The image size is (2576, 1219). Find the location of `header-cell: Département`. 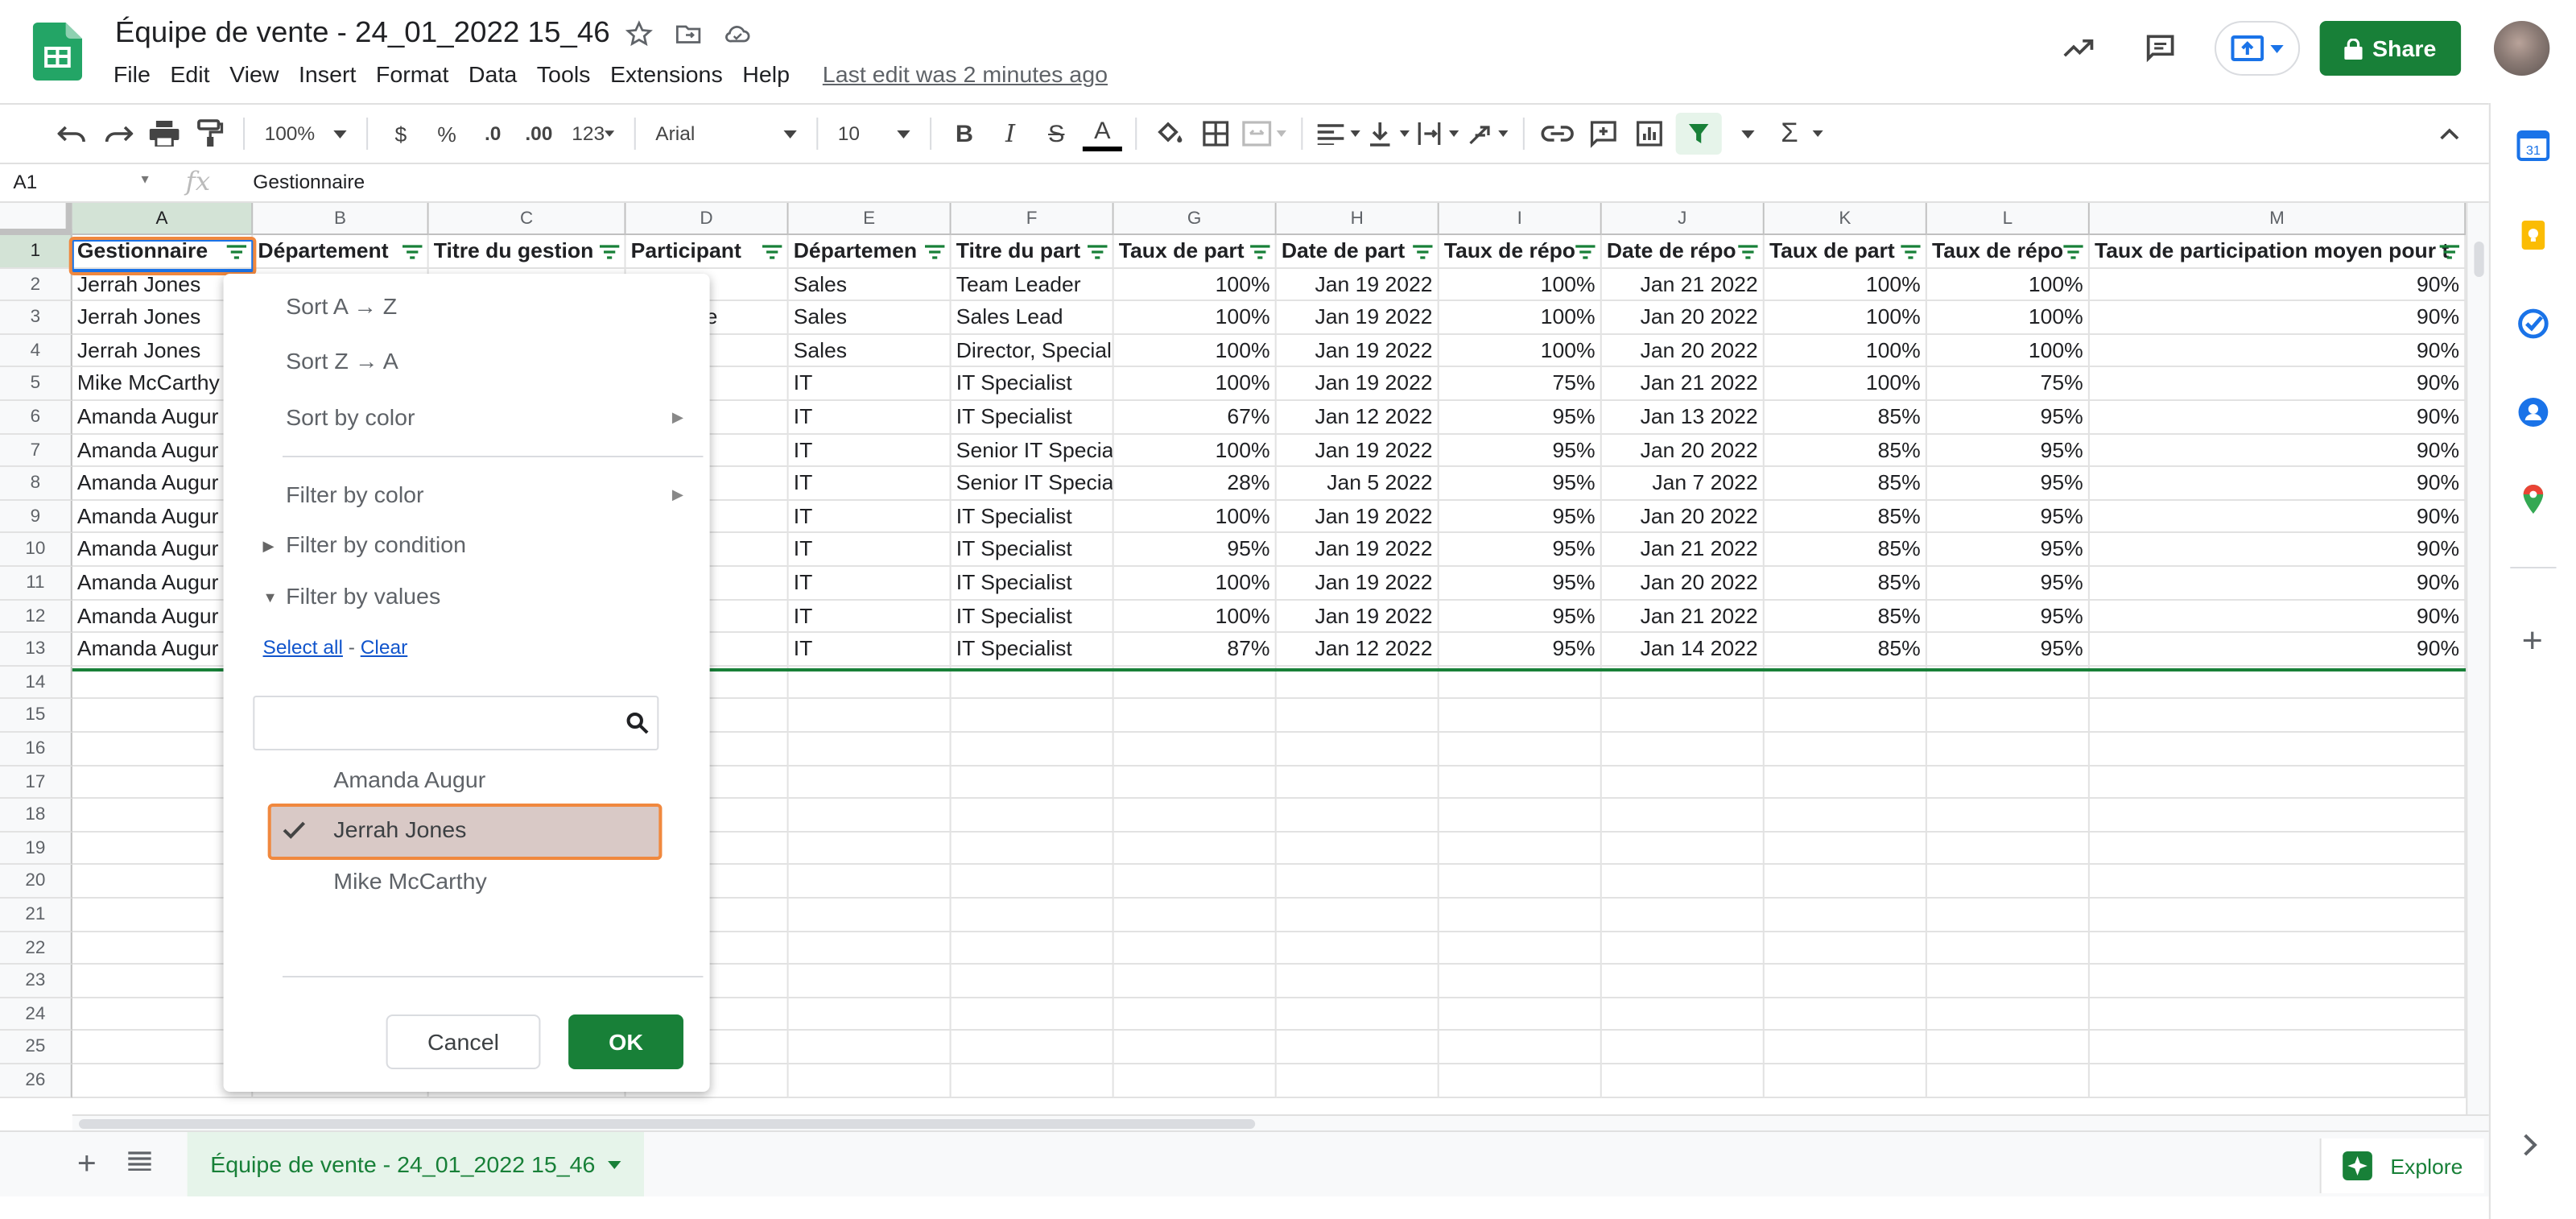

header-cell: Département is located at coordinates (341, 252).